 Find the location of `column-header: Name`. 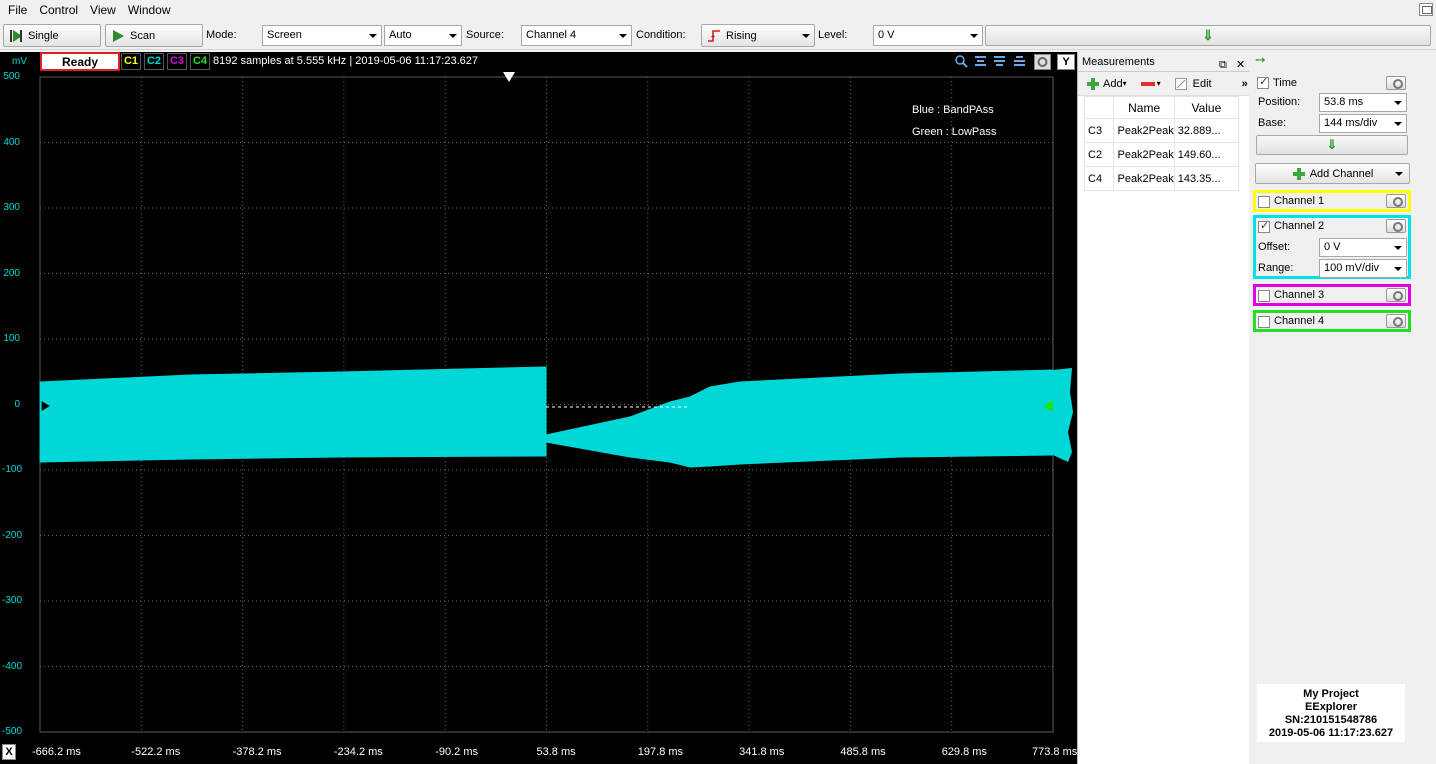

column-header: Name is located at coordinates (1144, 107).